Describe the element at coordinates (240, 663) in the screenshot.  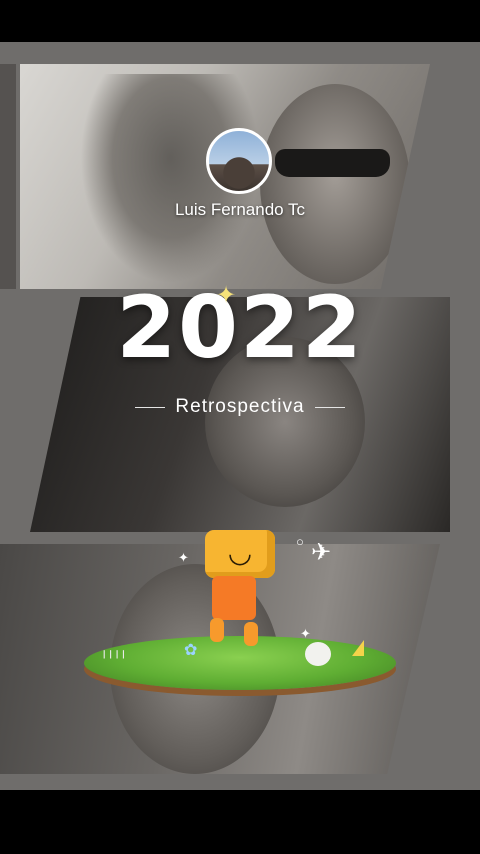
I see `grass-island` at that location.